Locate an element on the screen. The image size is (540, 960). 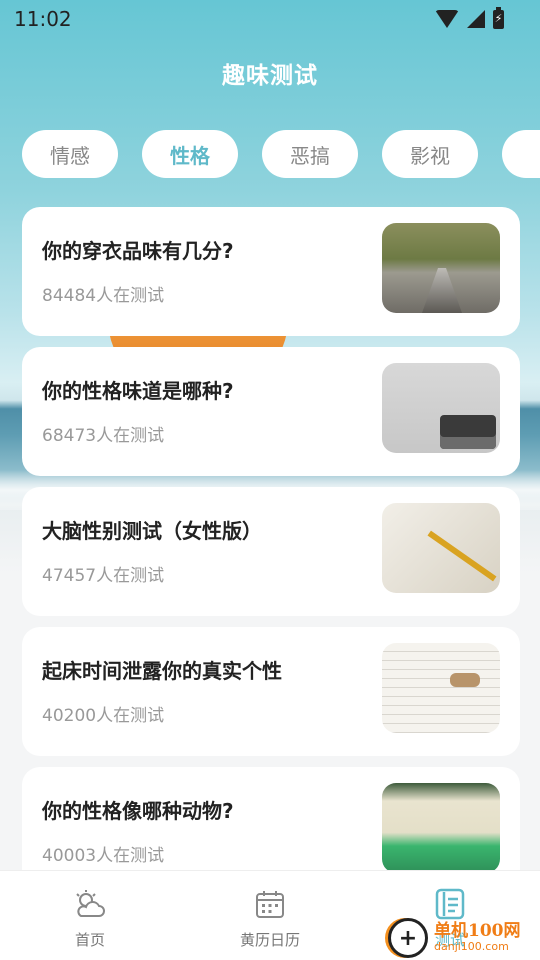
card-participant-count: 40200人在测试 is located at coordinates (103, 716).